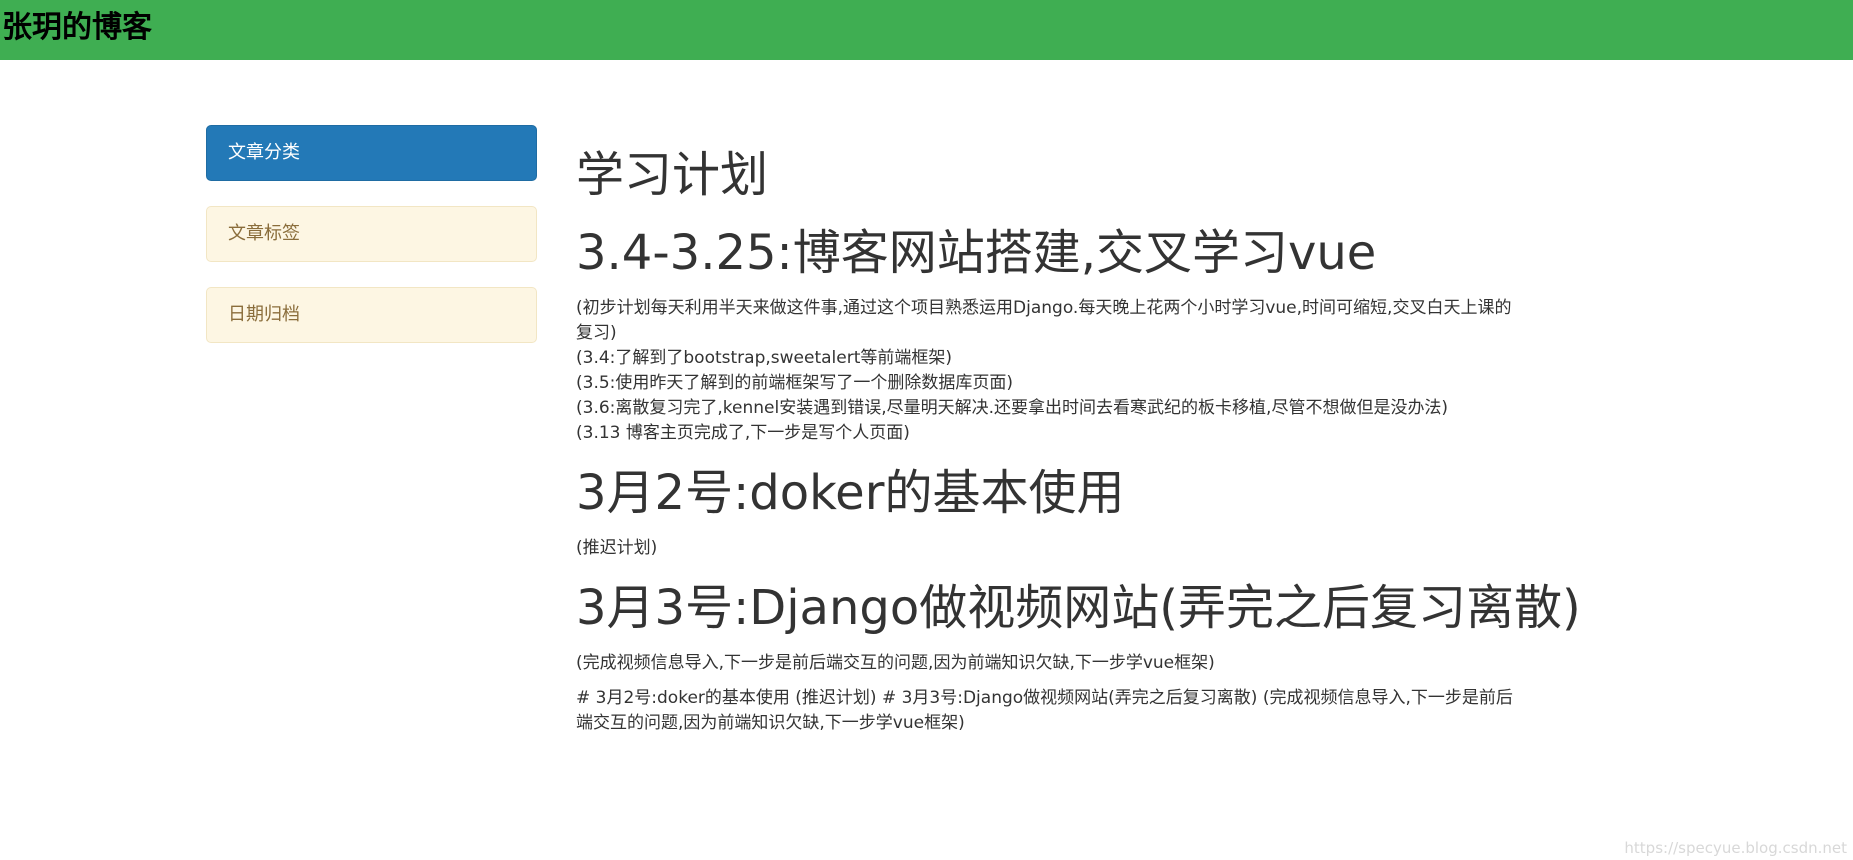  I want to click on site-brand: 张玥的博客, so click(77, 28).